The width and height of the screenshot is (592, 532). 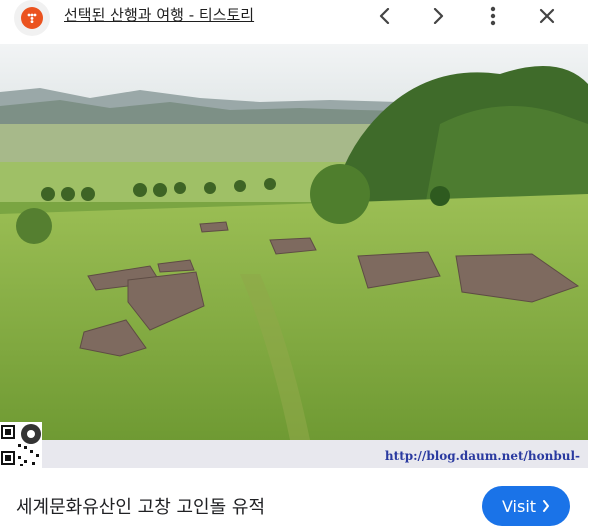 I want to click on more-vert-icon, so click(x=493, y=16).